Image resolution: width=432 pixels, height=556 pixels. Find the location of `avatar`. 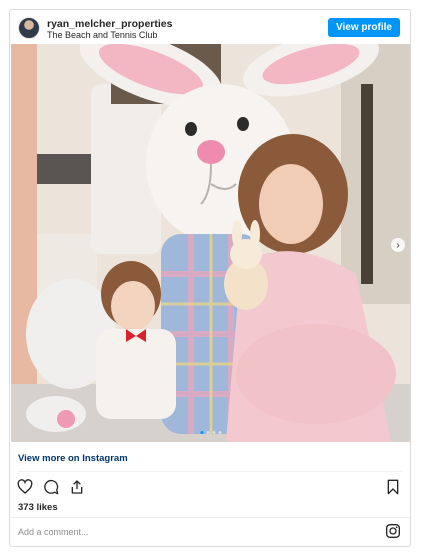

avatar is located at coordinates (29, 28).